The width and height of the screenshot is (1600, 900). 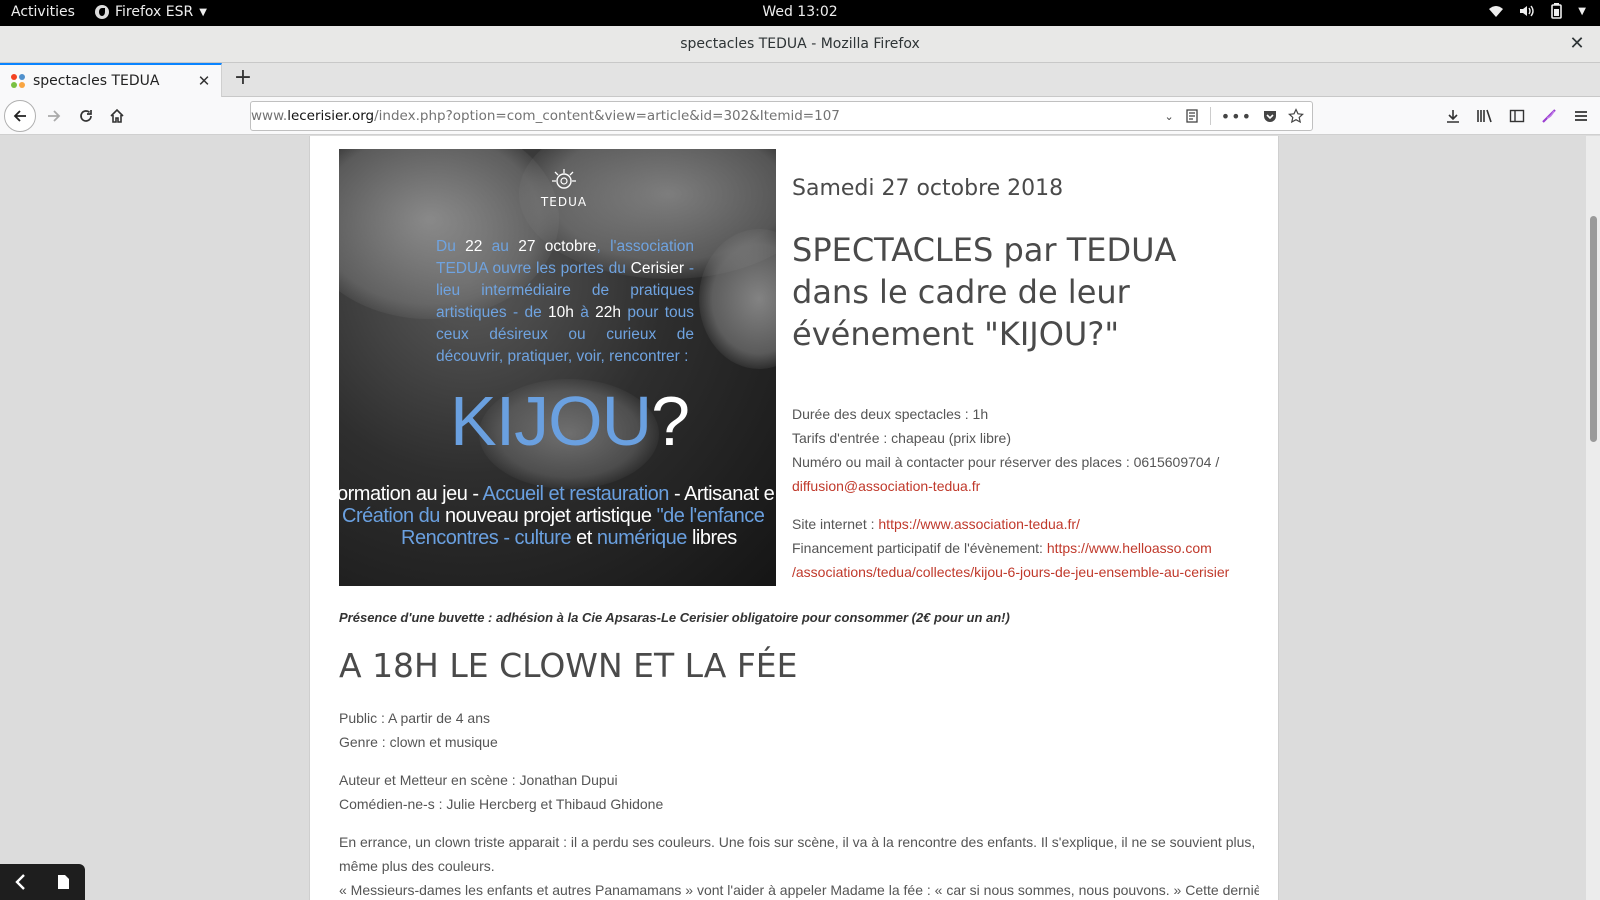 What do you see at coordinates (391, 516) in the screenshot?
I see `poster-text: Création du` at bounding box center [391, 516].